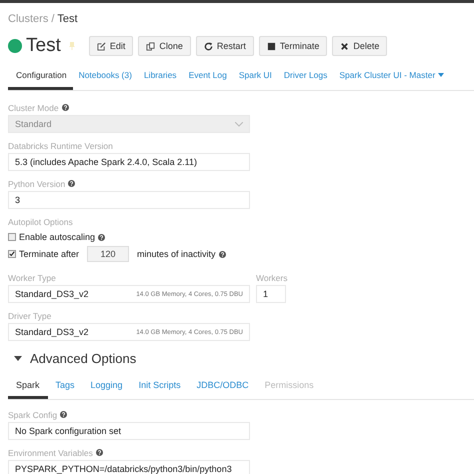  What do you see at coordinates (160, 76) in the screenshot?
I see `tab: Libraries` at bounding box center [160, 76].